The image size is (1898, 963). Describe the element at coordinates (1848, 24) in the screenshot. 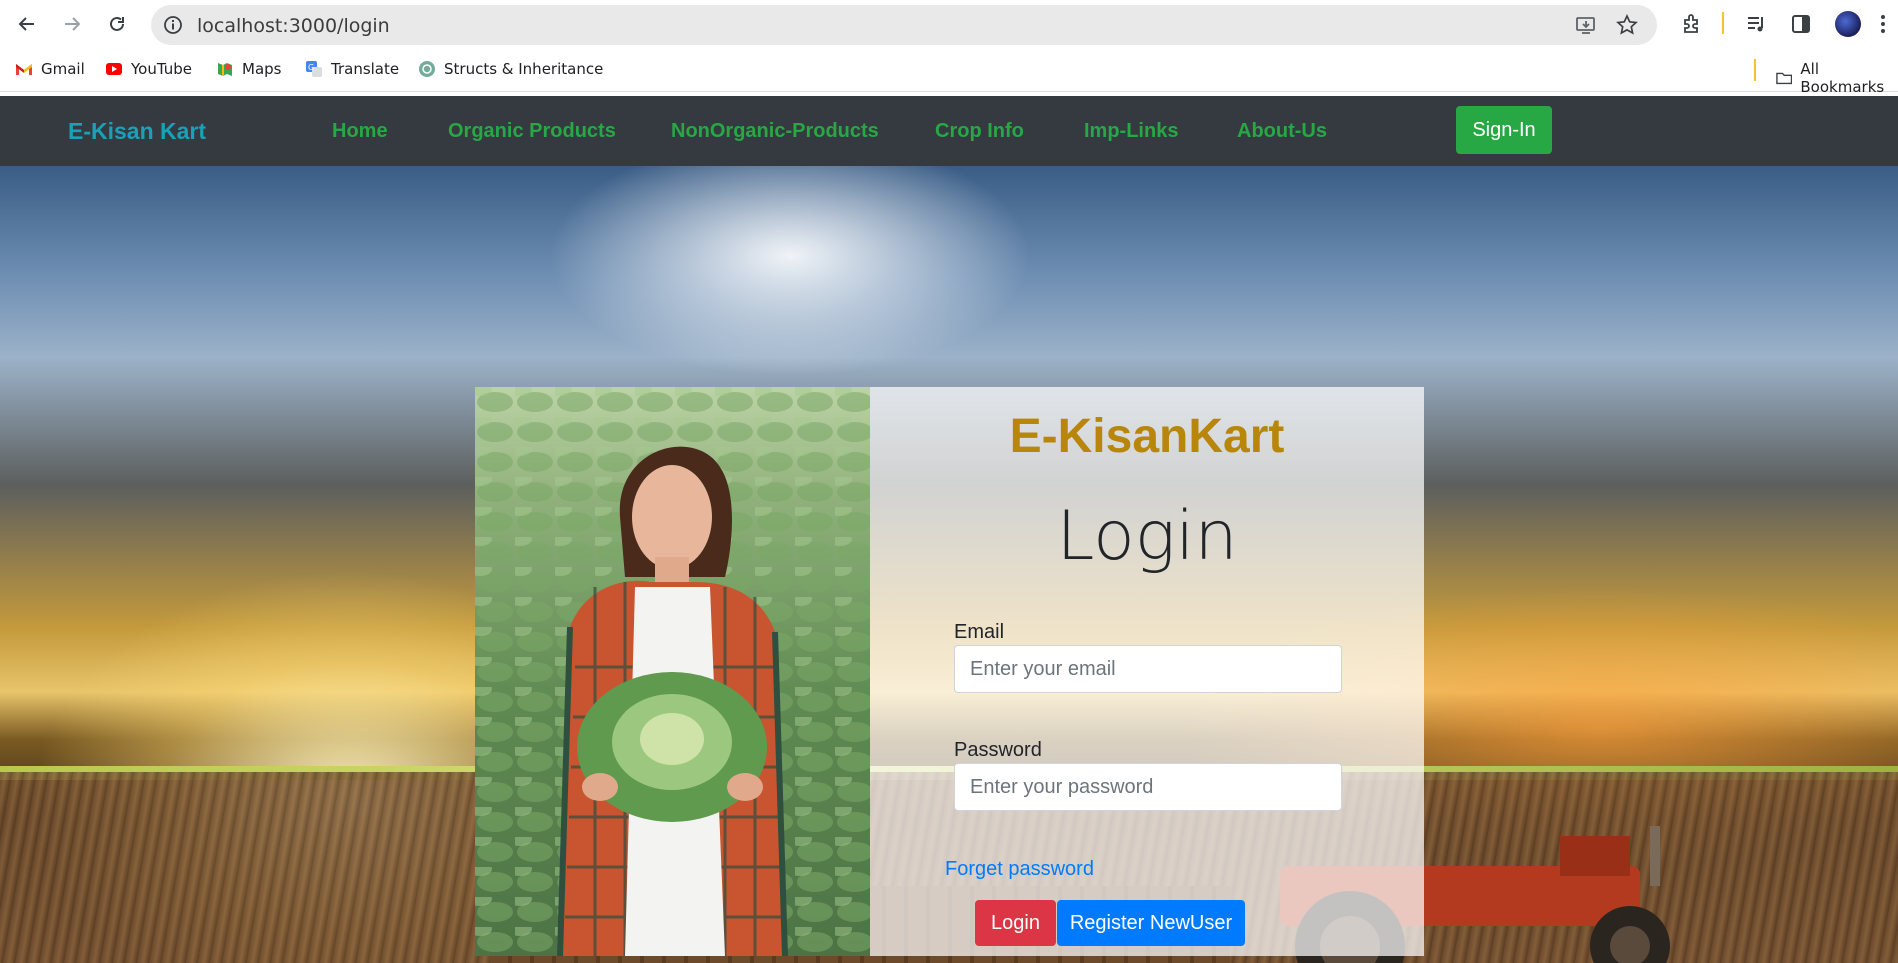

I see `profile-avatar` at that location.